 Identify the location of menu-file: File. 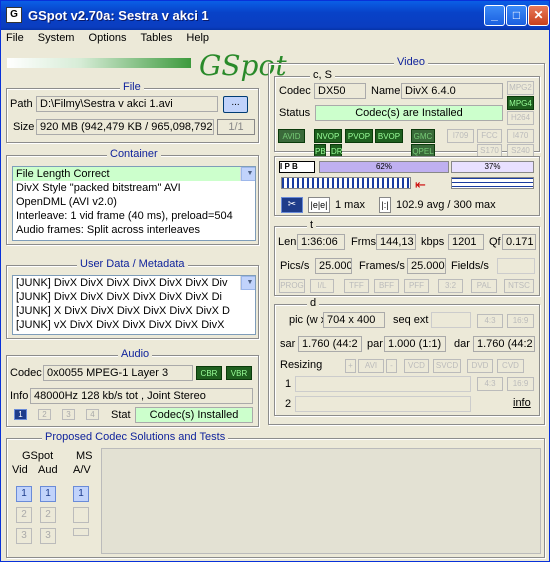
(15, 37).